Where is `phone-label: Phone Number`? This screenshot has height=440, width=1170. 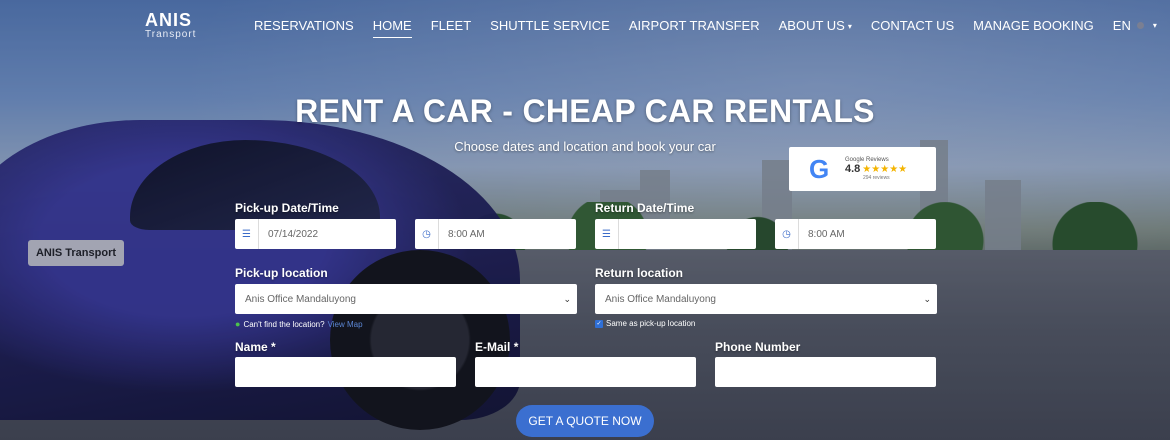 phone-label: Phone Number is located at coordinates (758, 347).